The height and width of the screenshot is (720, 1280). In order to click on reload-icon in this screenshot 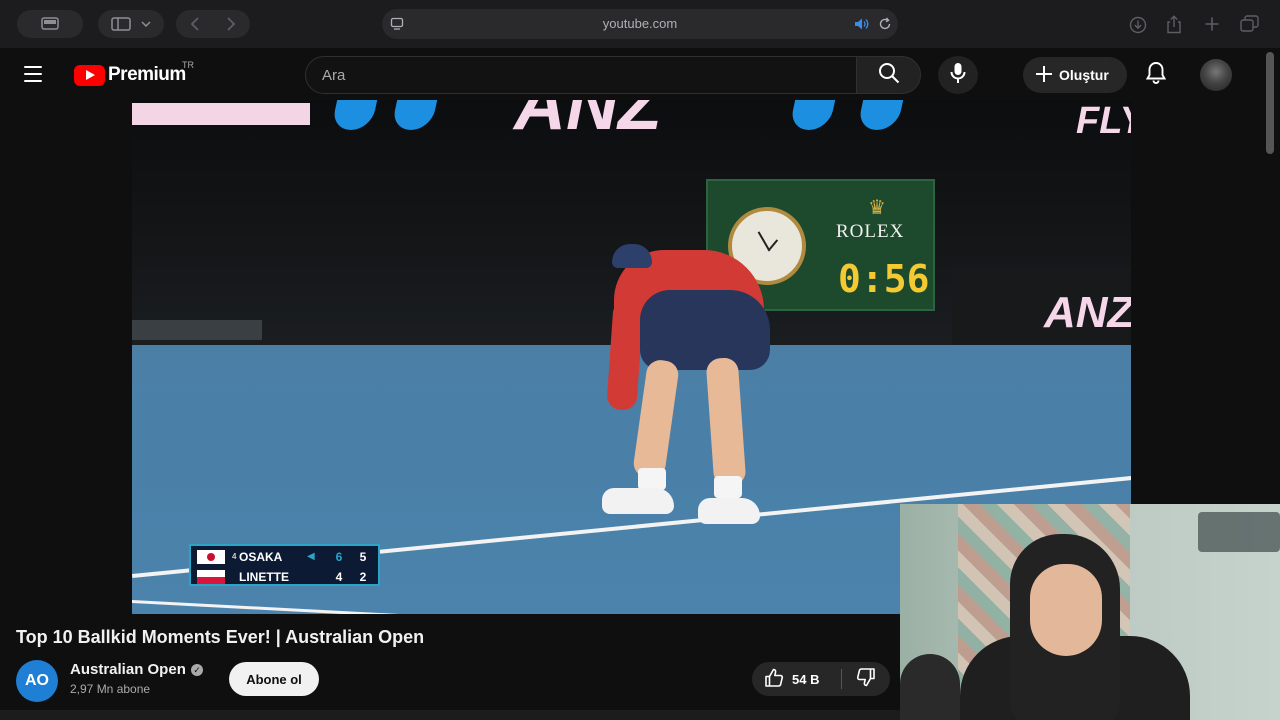, I will do `click(885, 24)`.